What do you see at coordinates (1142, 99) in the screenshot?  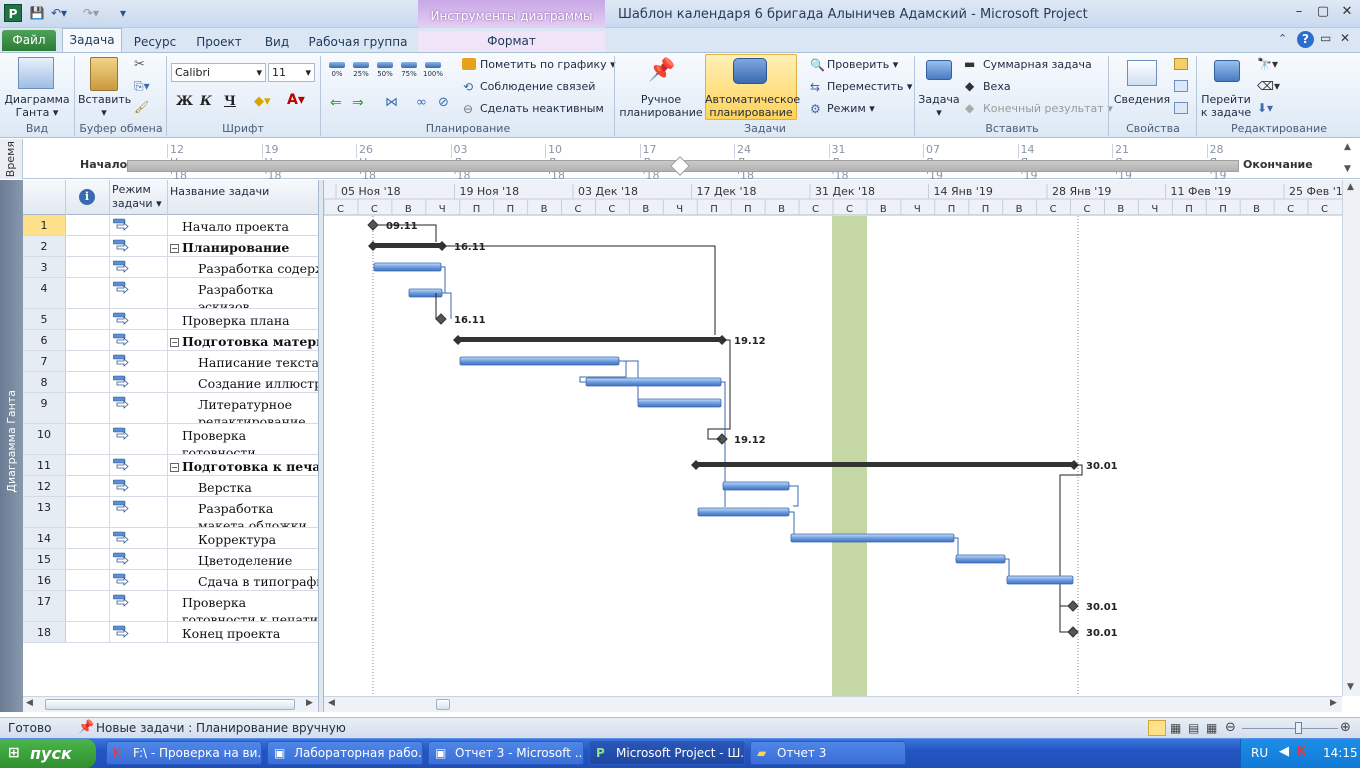 I see `information-button: Сведения` at bounding box center [1142, 99].